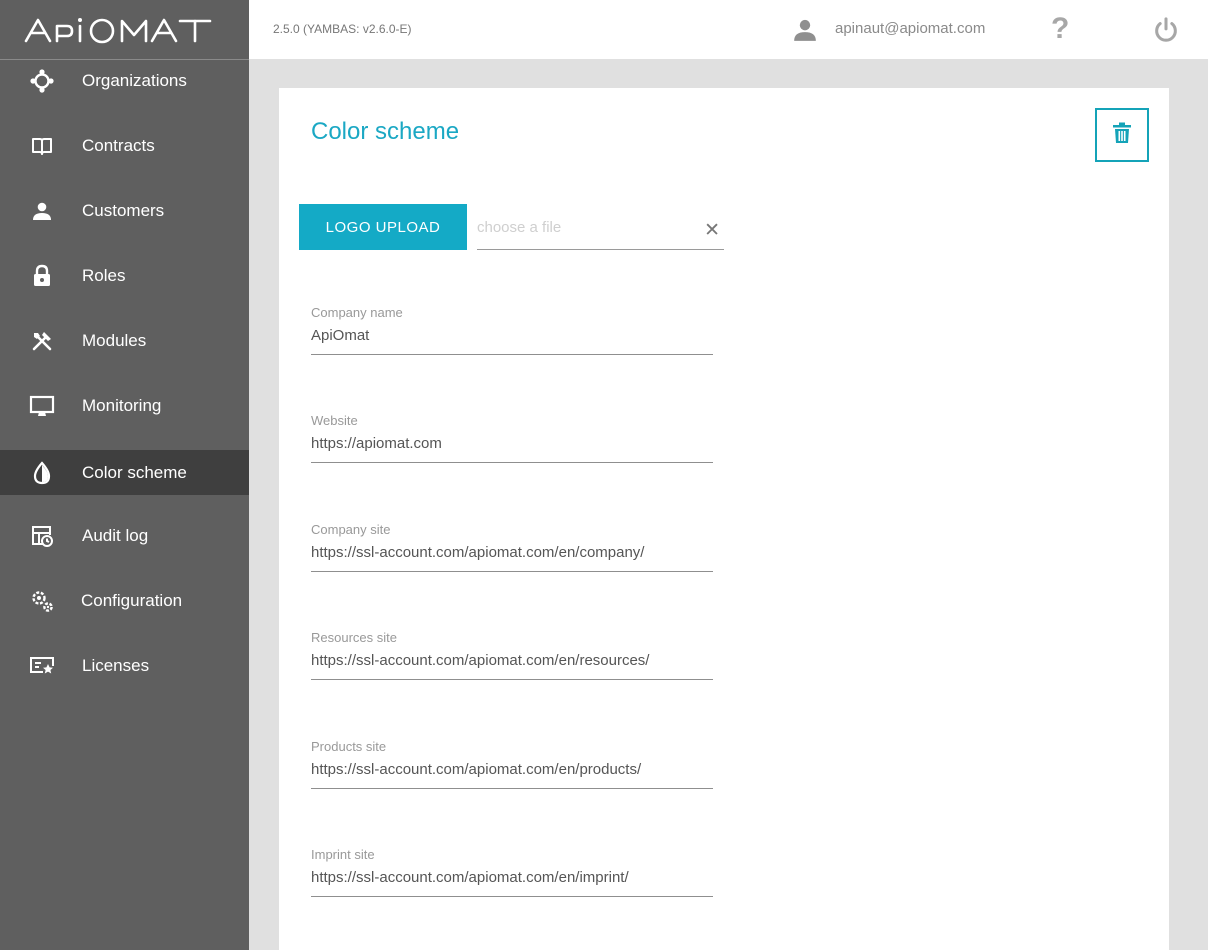 The image size is (1208, 950). I want to click on book-icon, so click(42, 146).